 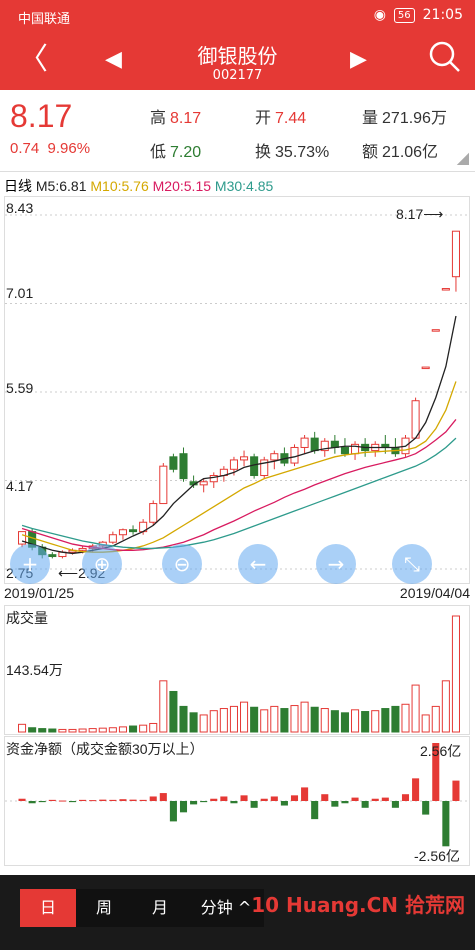 What do you see at coordinates (176, 152) in the screenshot?
I see `low-field: 低 7.20` at bounding box center [176, 152].